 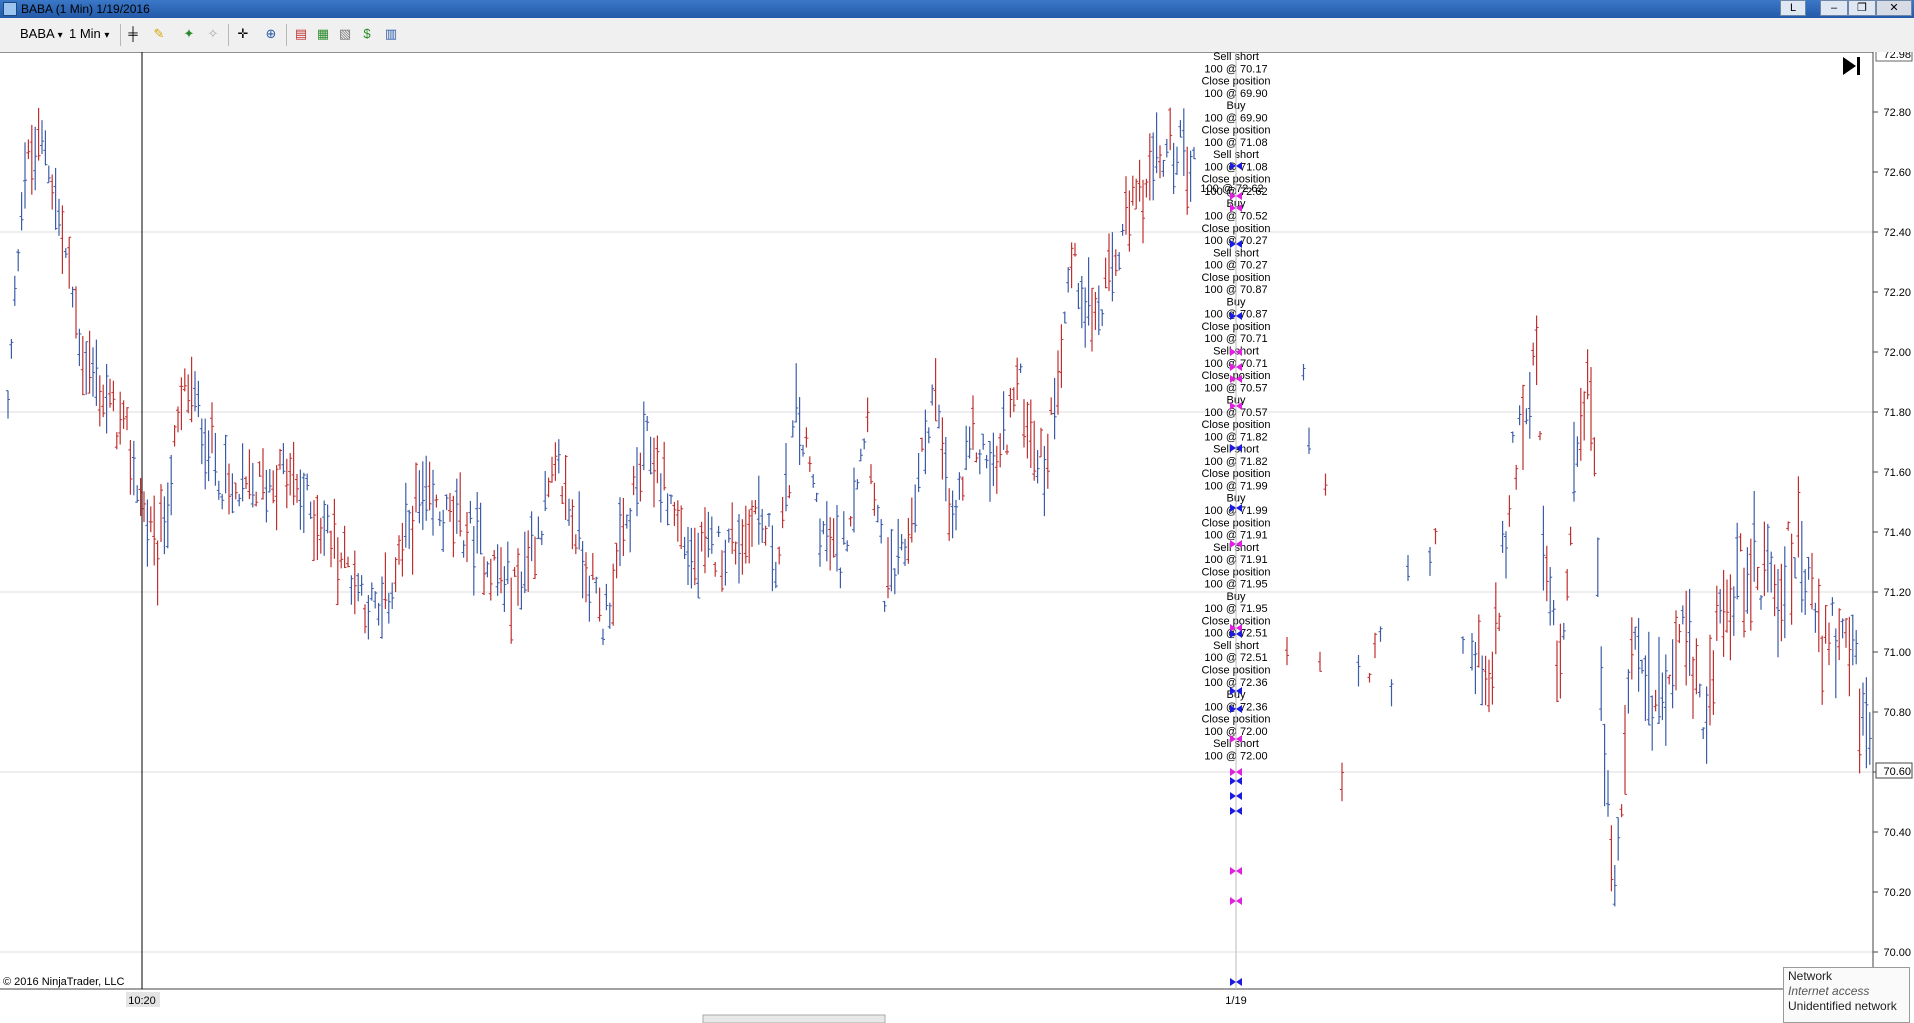 I want to click on minimize-button: –, so click(x=1834, y=8).